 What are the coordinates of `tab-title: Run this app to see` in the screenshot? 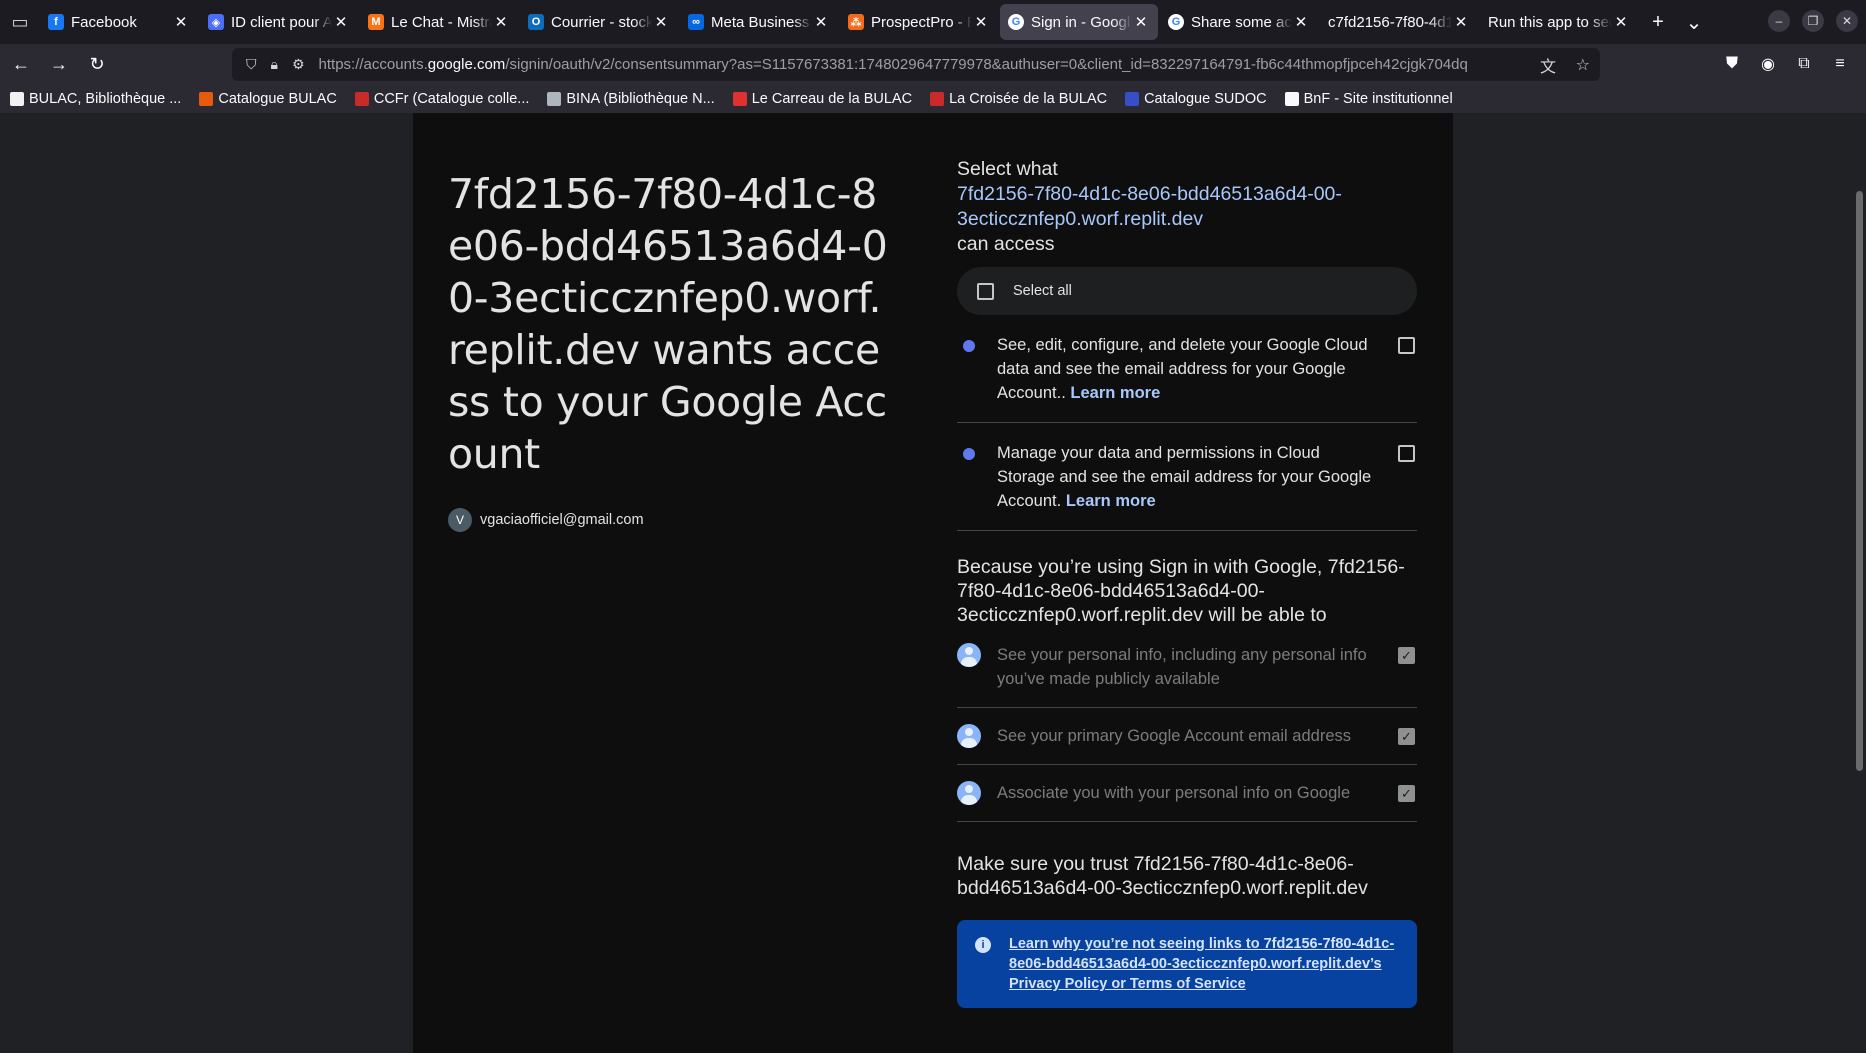 It's located at (1550, 22).